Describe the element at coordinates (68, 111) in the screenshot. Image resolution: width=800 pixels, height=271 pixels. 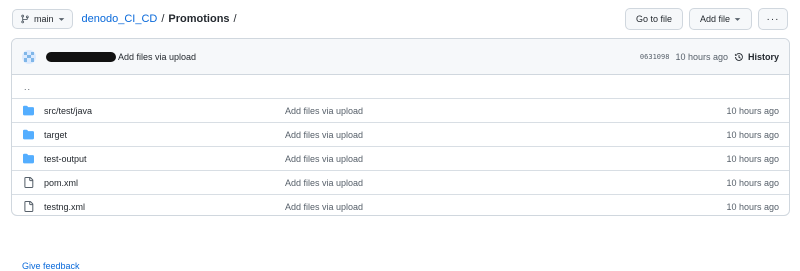
I see `file-name-link: src/test/java` at that location.